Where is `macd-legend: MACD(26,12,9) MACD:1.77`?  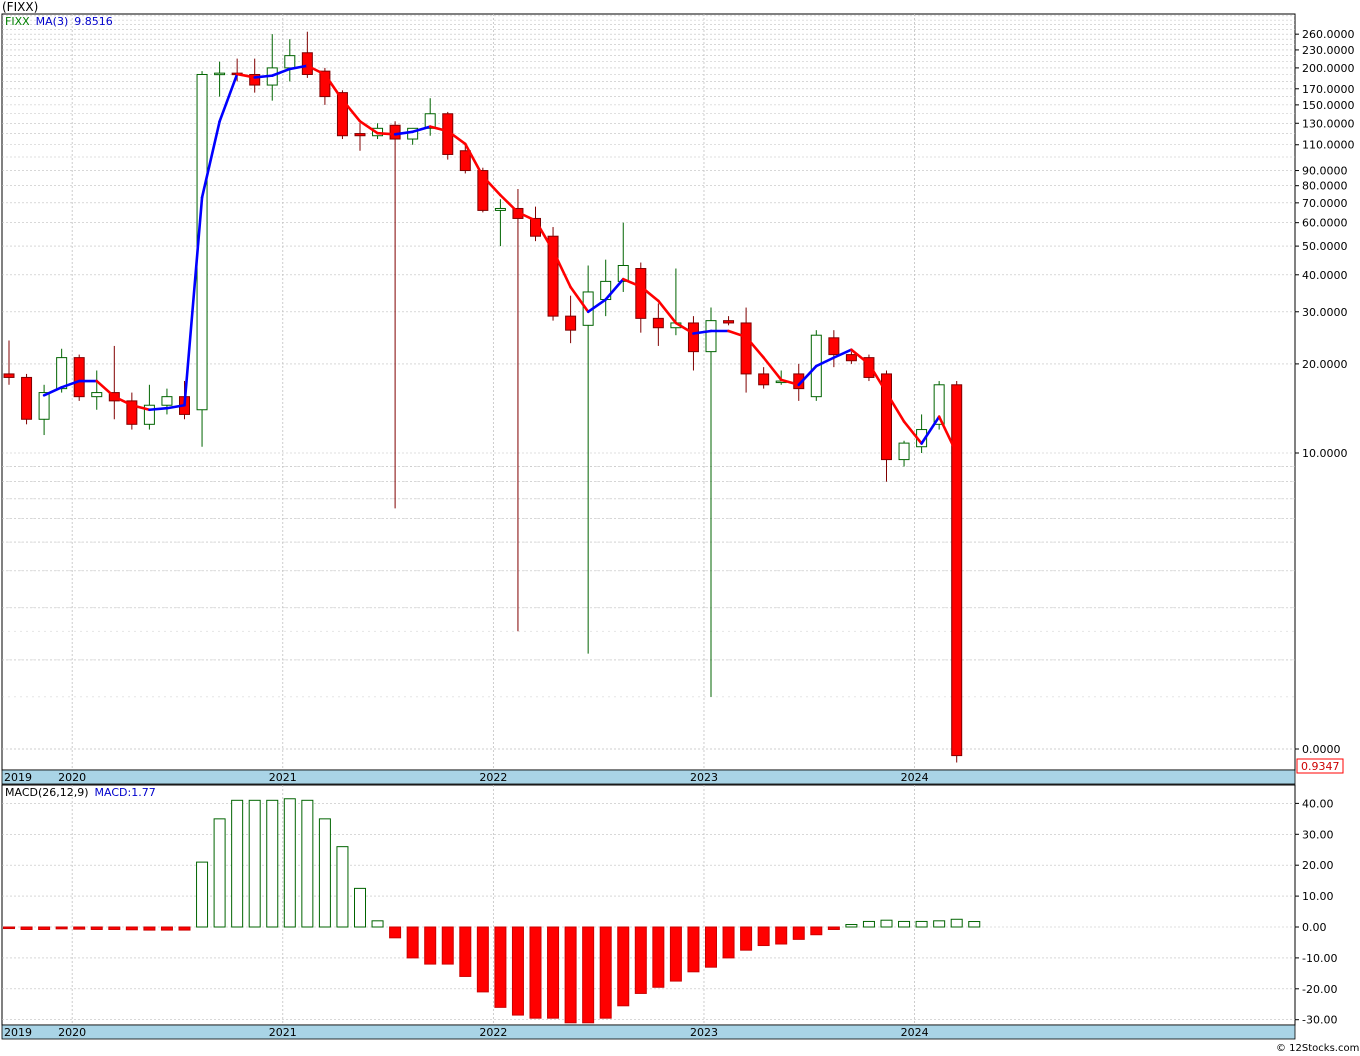 macd-legend: MACD(26,12,9) MACD:1.77 is located at coordinates (80, 792).